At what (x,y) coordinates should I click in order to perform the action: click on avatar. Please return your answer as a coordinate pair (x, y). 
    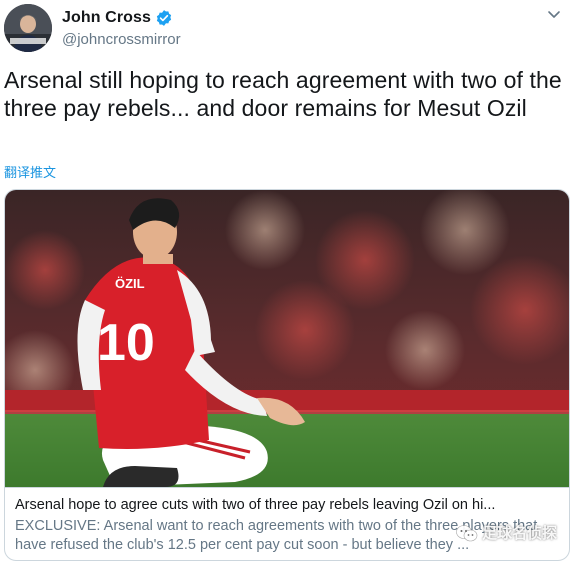
    Looking at the image, I should click on (28, 28).